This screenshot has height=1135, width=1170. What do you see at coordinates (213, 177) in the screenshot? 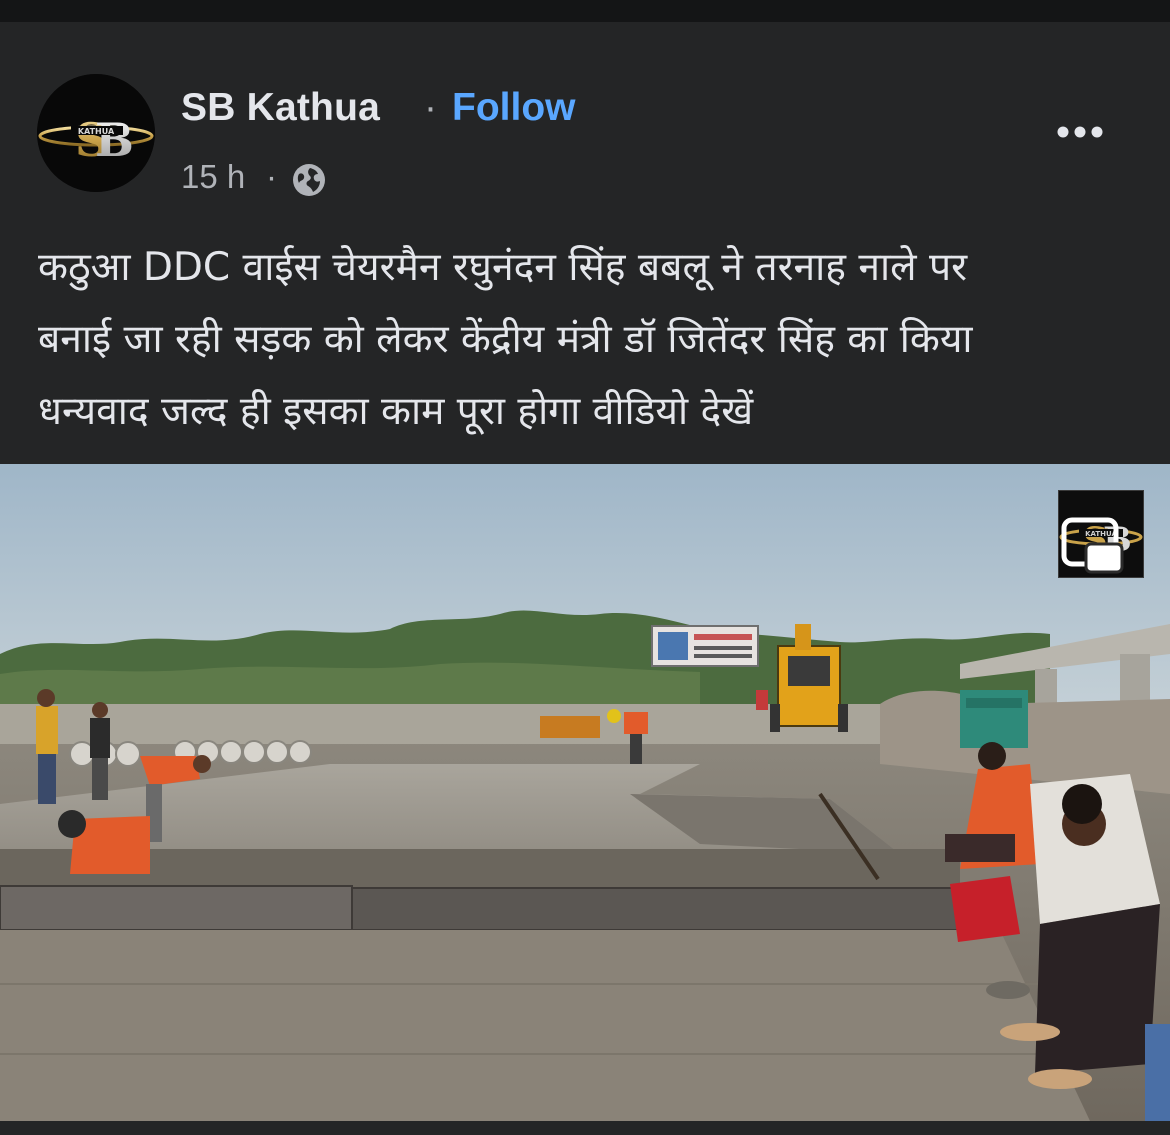
I see `post-timestamp: 15 h` at bounding box center [213, 177].